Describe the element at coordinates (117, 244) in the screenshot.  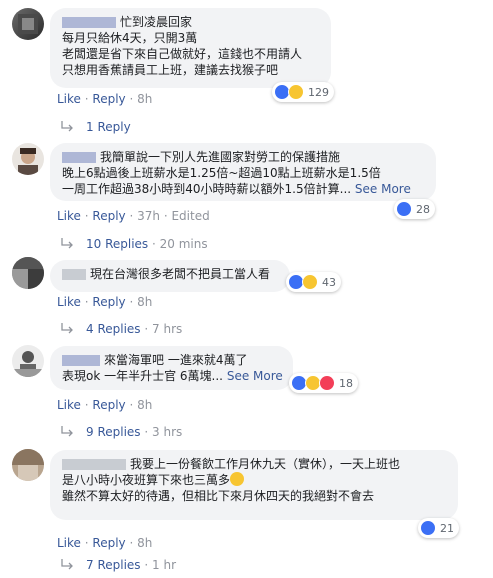
I see `replies-count: 10 Replies` at that location.